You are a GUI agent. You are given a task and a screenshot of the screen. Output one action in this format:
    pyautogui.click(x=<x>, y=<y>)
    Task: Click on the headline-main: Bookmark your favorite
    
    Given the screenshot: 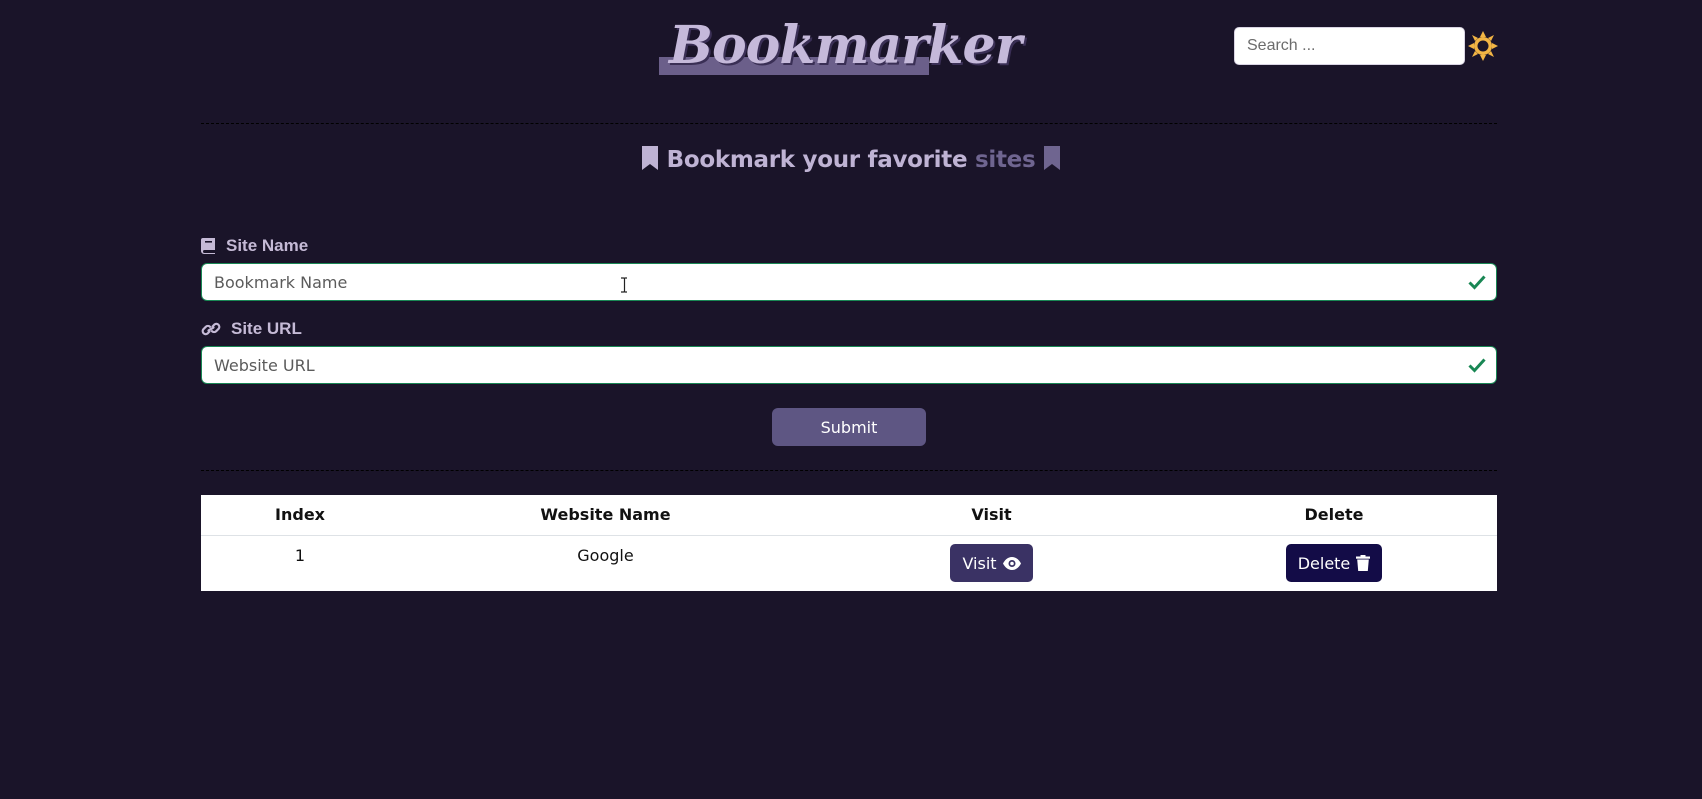 What is the action you would take?
    pyautogui.click(x=817, y=160)
    